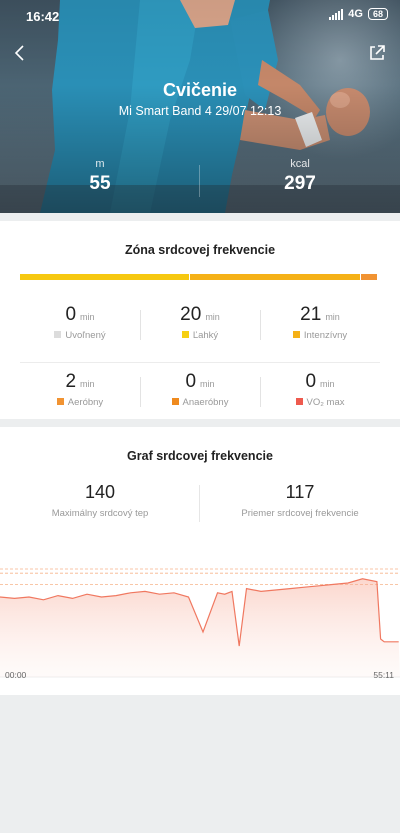 The image size is (400, 833). I want to click on zone-row: 2 min Aeróbny 0 min Anaeróbny 0 min VO₂ max, so click(200, 395).